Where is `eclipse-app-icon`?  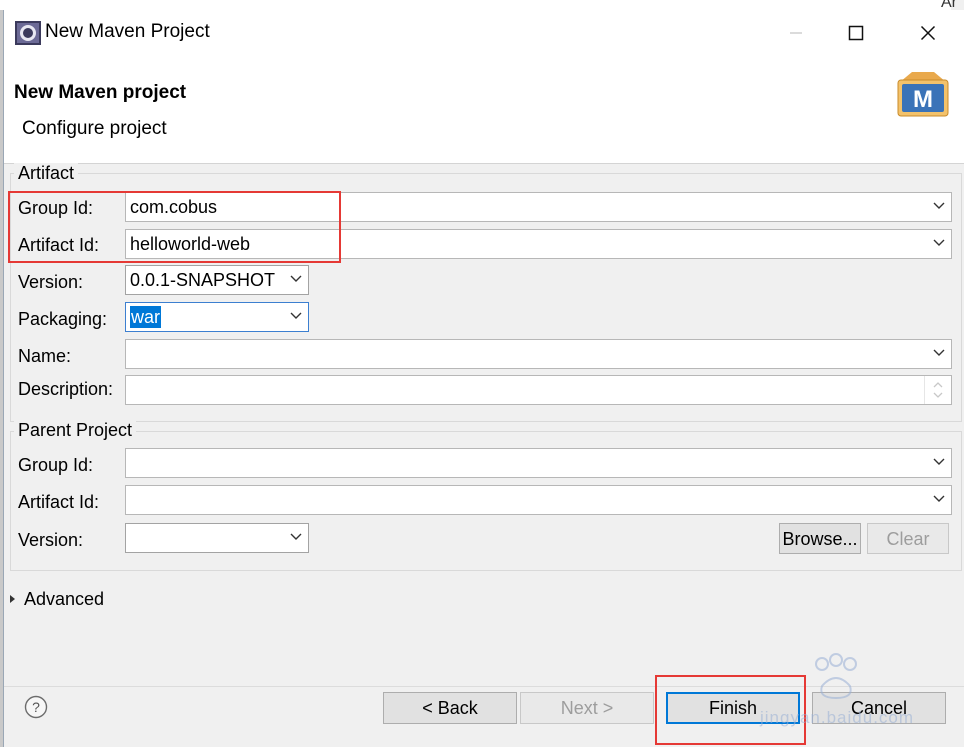 eclipse-app-icon is located at coordinates (28, 33).